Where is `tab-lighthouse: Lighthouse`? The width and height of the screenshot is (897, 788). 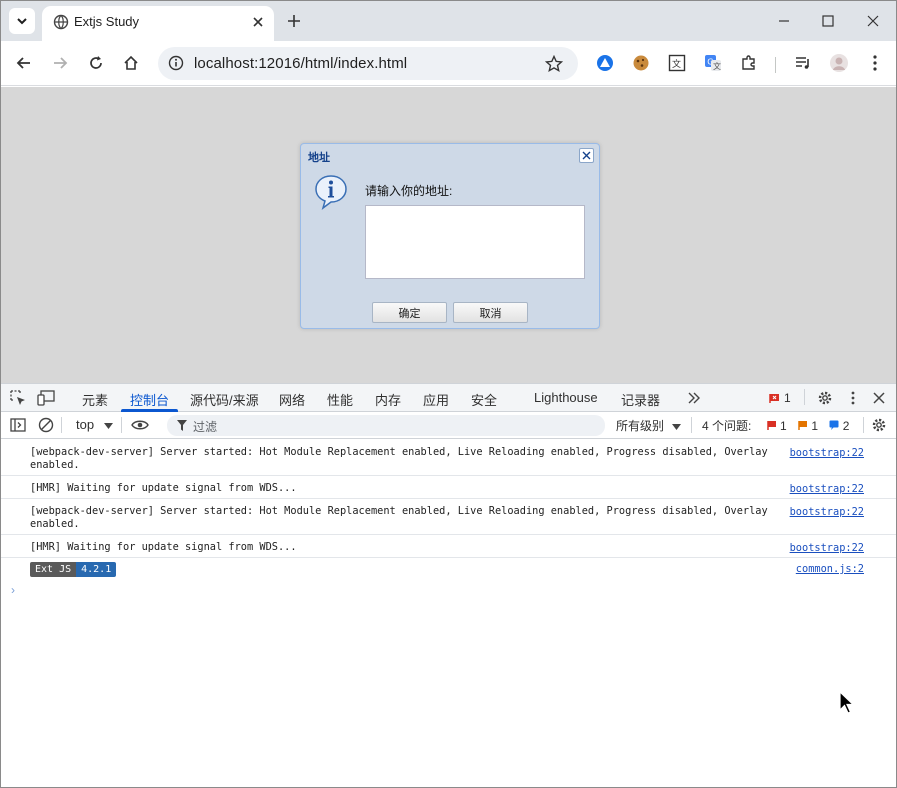
tab-lighthouse: Lighthouse is located at coordinates (566, 397).